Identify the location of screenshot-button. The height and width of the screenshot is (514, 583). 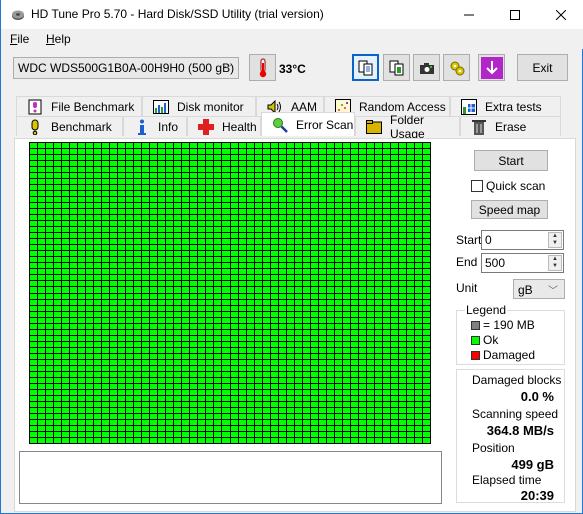
(426, 67).